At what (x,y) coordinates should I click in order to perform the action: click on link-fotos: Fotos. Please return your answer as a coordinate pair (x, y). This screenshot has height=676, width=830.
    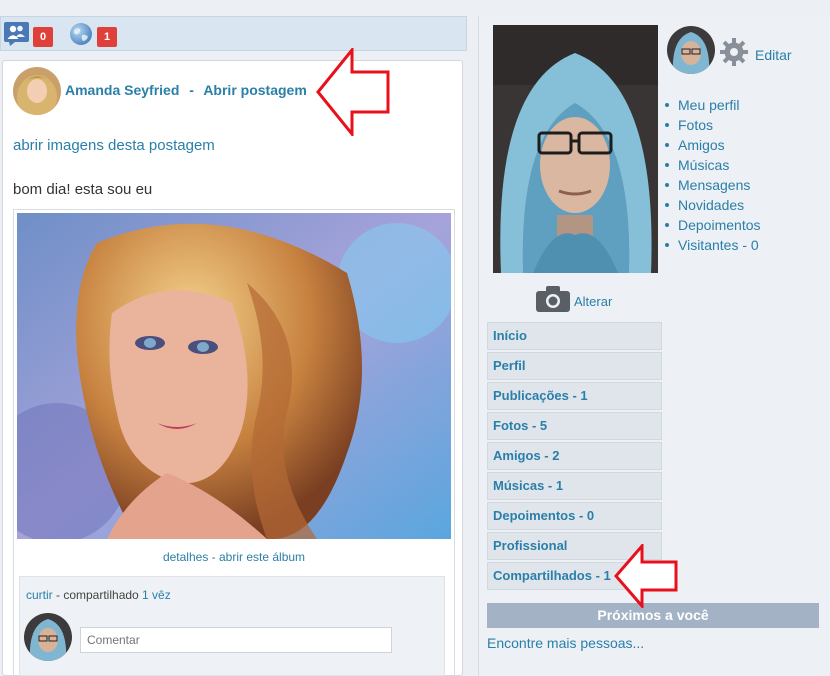
    Looking at the image, I should click on (713, 125).